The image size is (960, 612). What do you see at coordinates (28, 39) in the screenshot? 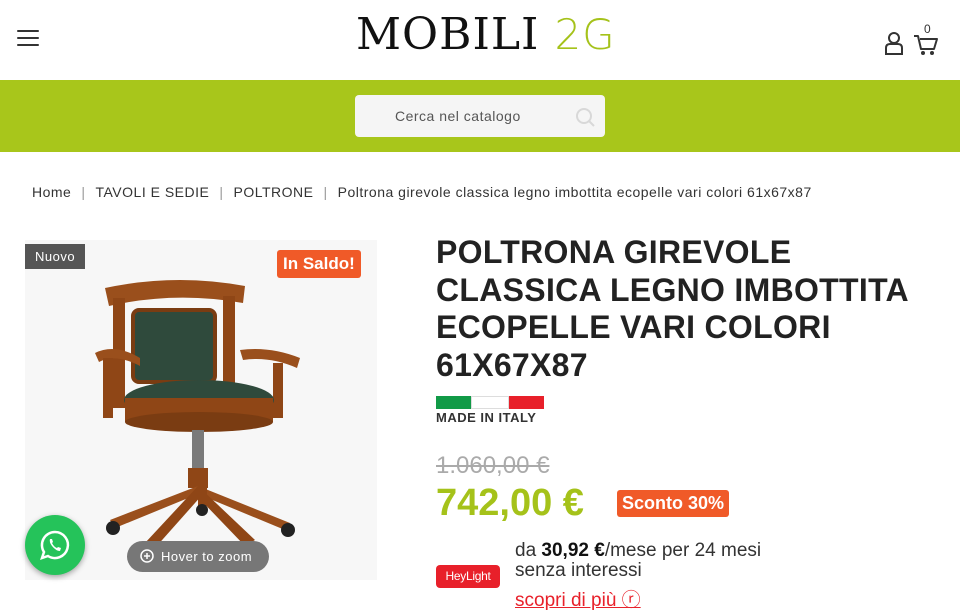
I see `menu-icon` at bounding box center [28, 39].